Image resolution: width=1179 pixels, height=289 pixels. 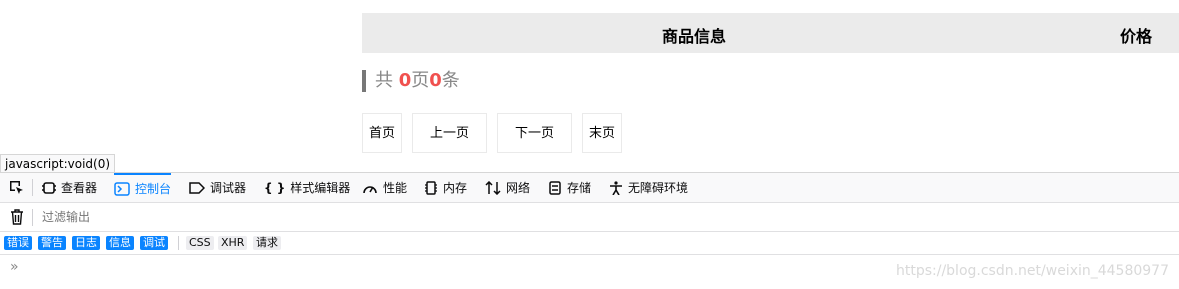 I want to click on tab-network: 网络, so click(x=507, y=187).